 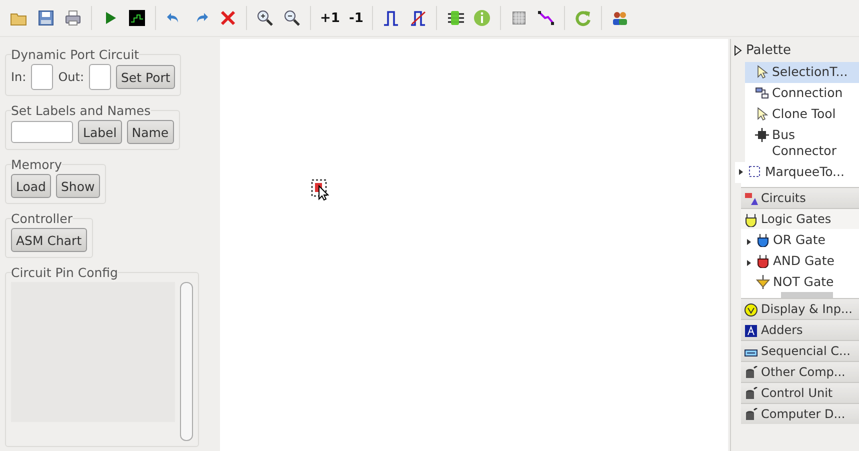 I want to click on palette-item: OR Gate, so click(x=800, y=239).